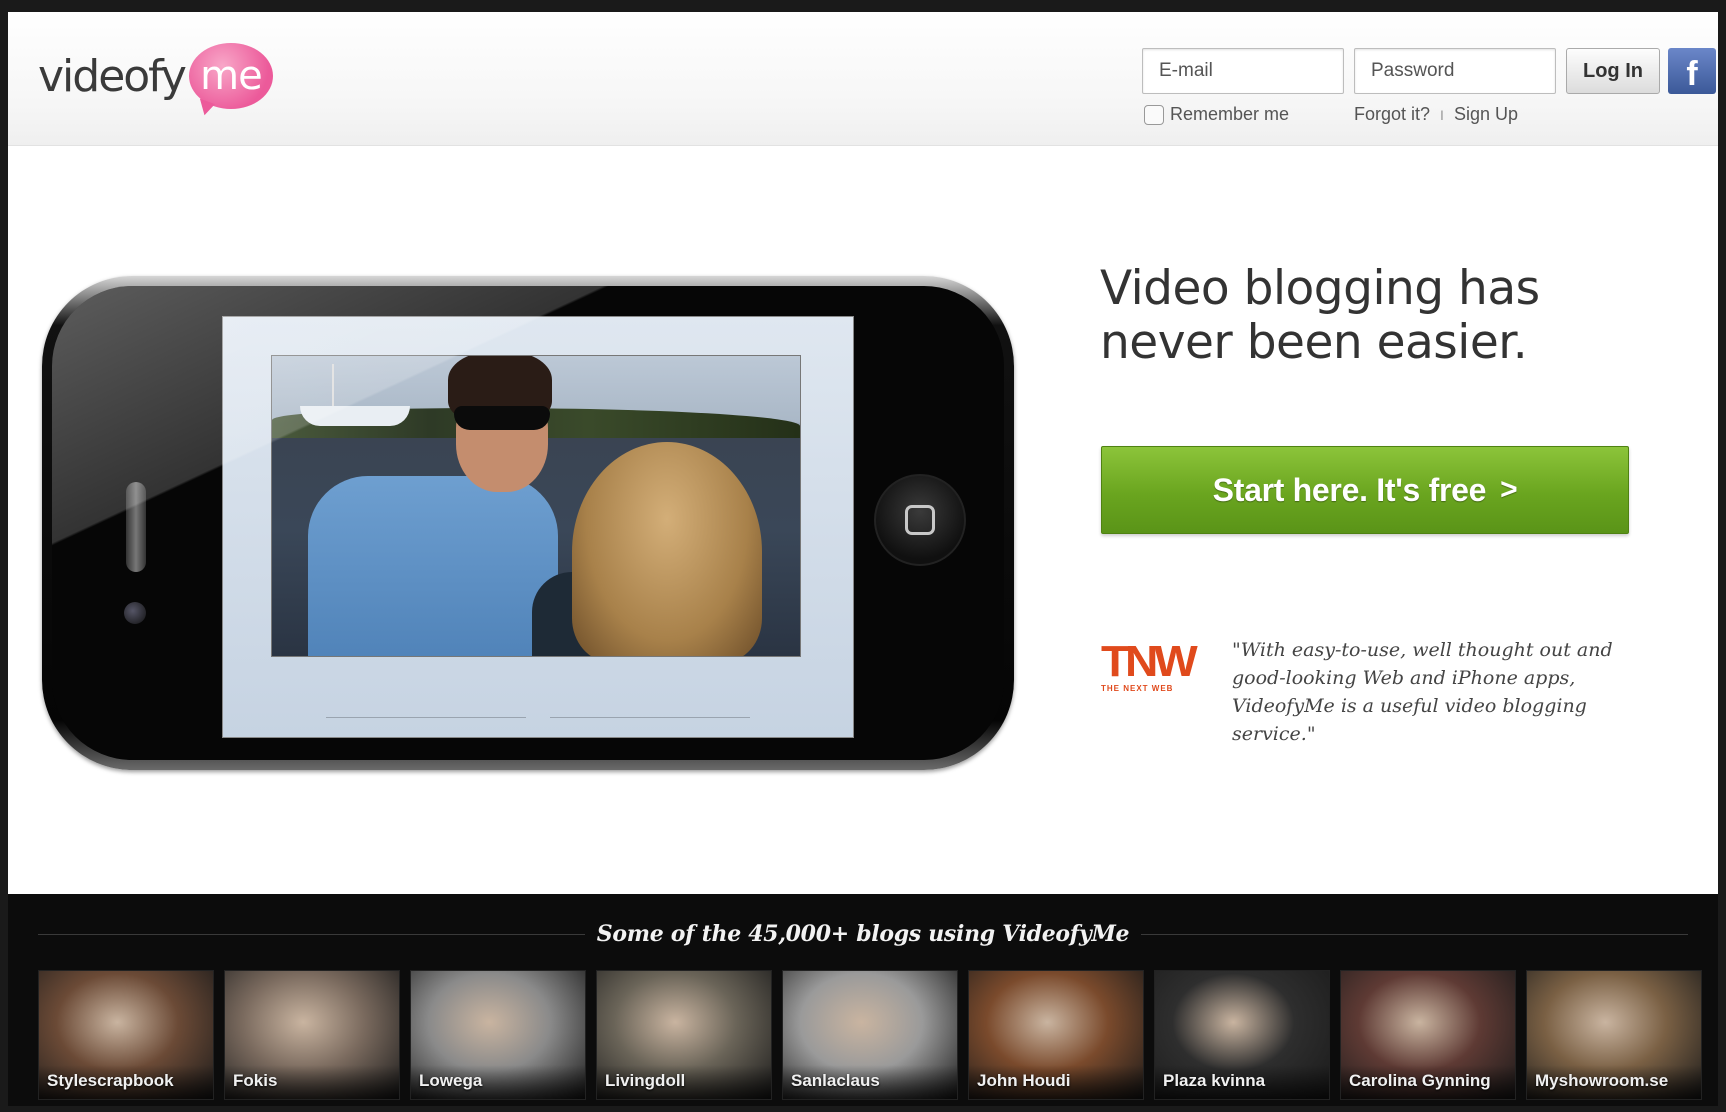 Image resolution: width=1726 pixels, height=1112 pixels. I want to click on facebook-login-button: f, so click(1692, 71).